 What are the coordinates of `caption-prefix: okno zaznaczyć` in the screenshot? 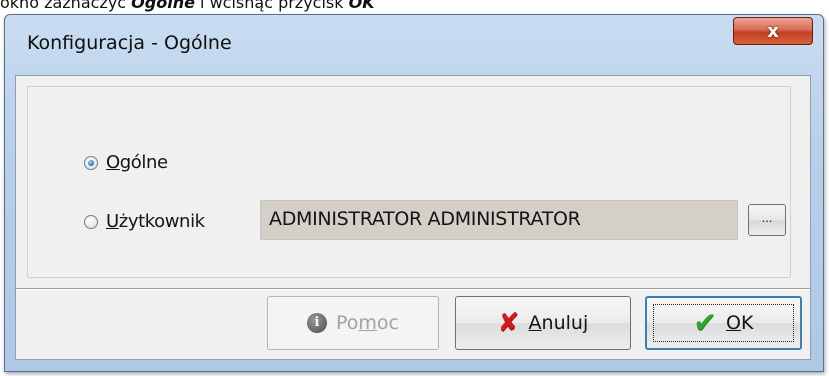 It's located at (63, 6).